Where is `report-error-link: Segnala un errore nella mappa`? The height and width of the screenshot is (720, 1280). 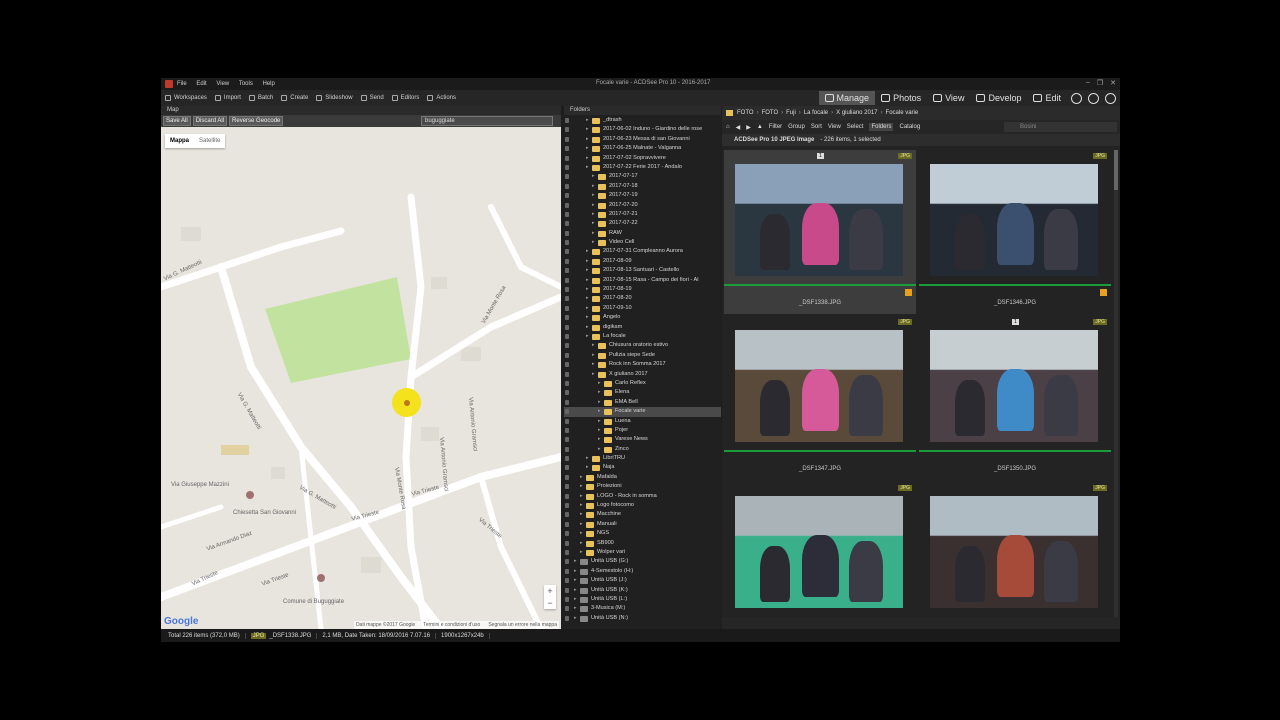 report-error-link: Segnala un errore nella mappa is located at coordinates (522, 625).